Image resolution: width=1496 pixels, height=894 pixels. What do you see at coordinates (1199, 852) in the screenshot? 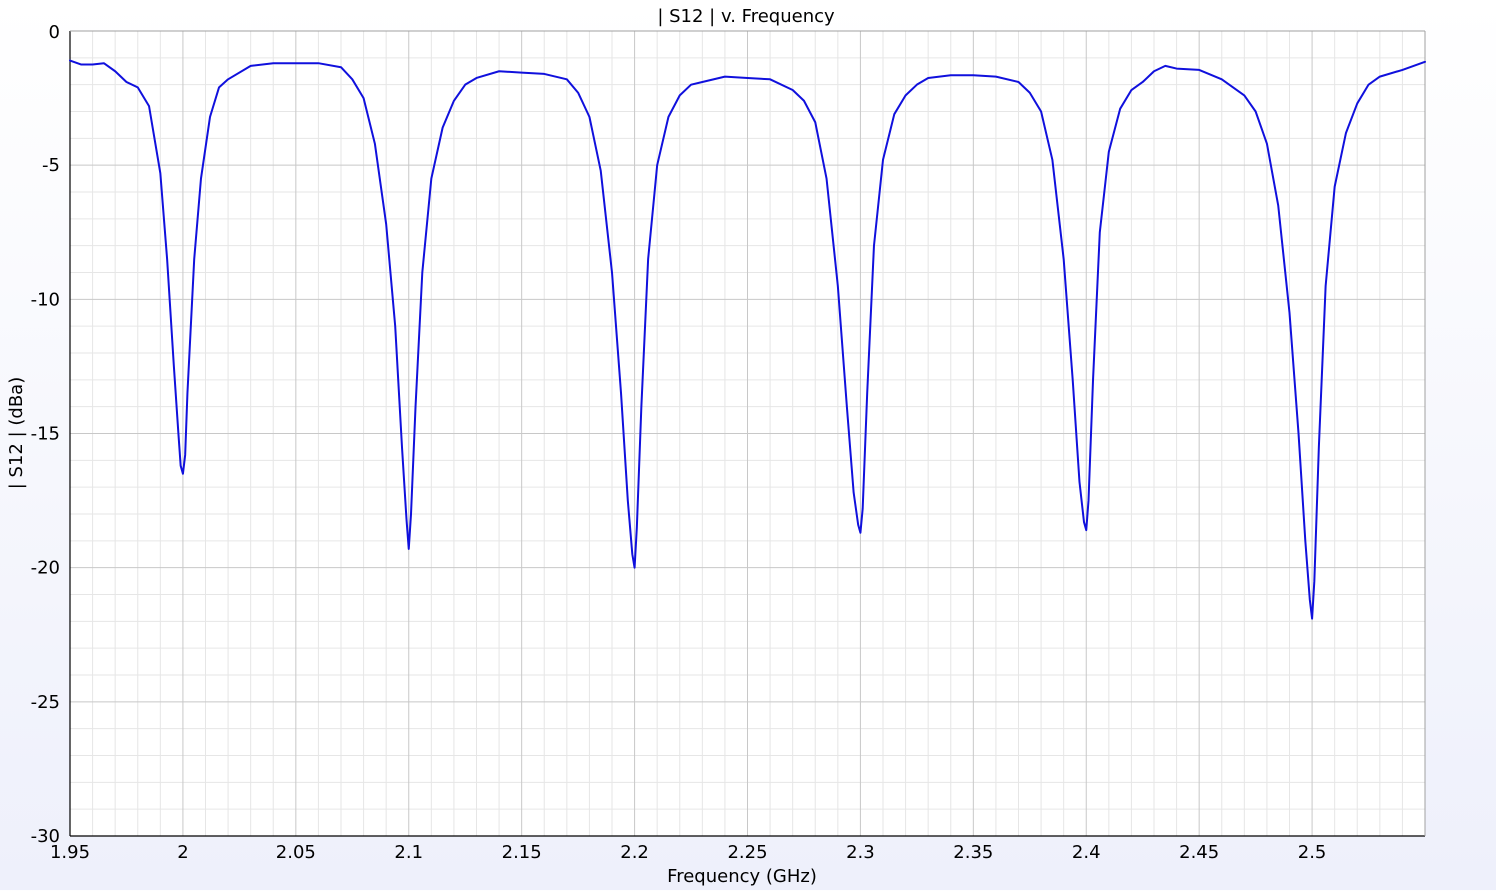
I see `x-tick-label: 2.45` at bounding box center [1199, 852].